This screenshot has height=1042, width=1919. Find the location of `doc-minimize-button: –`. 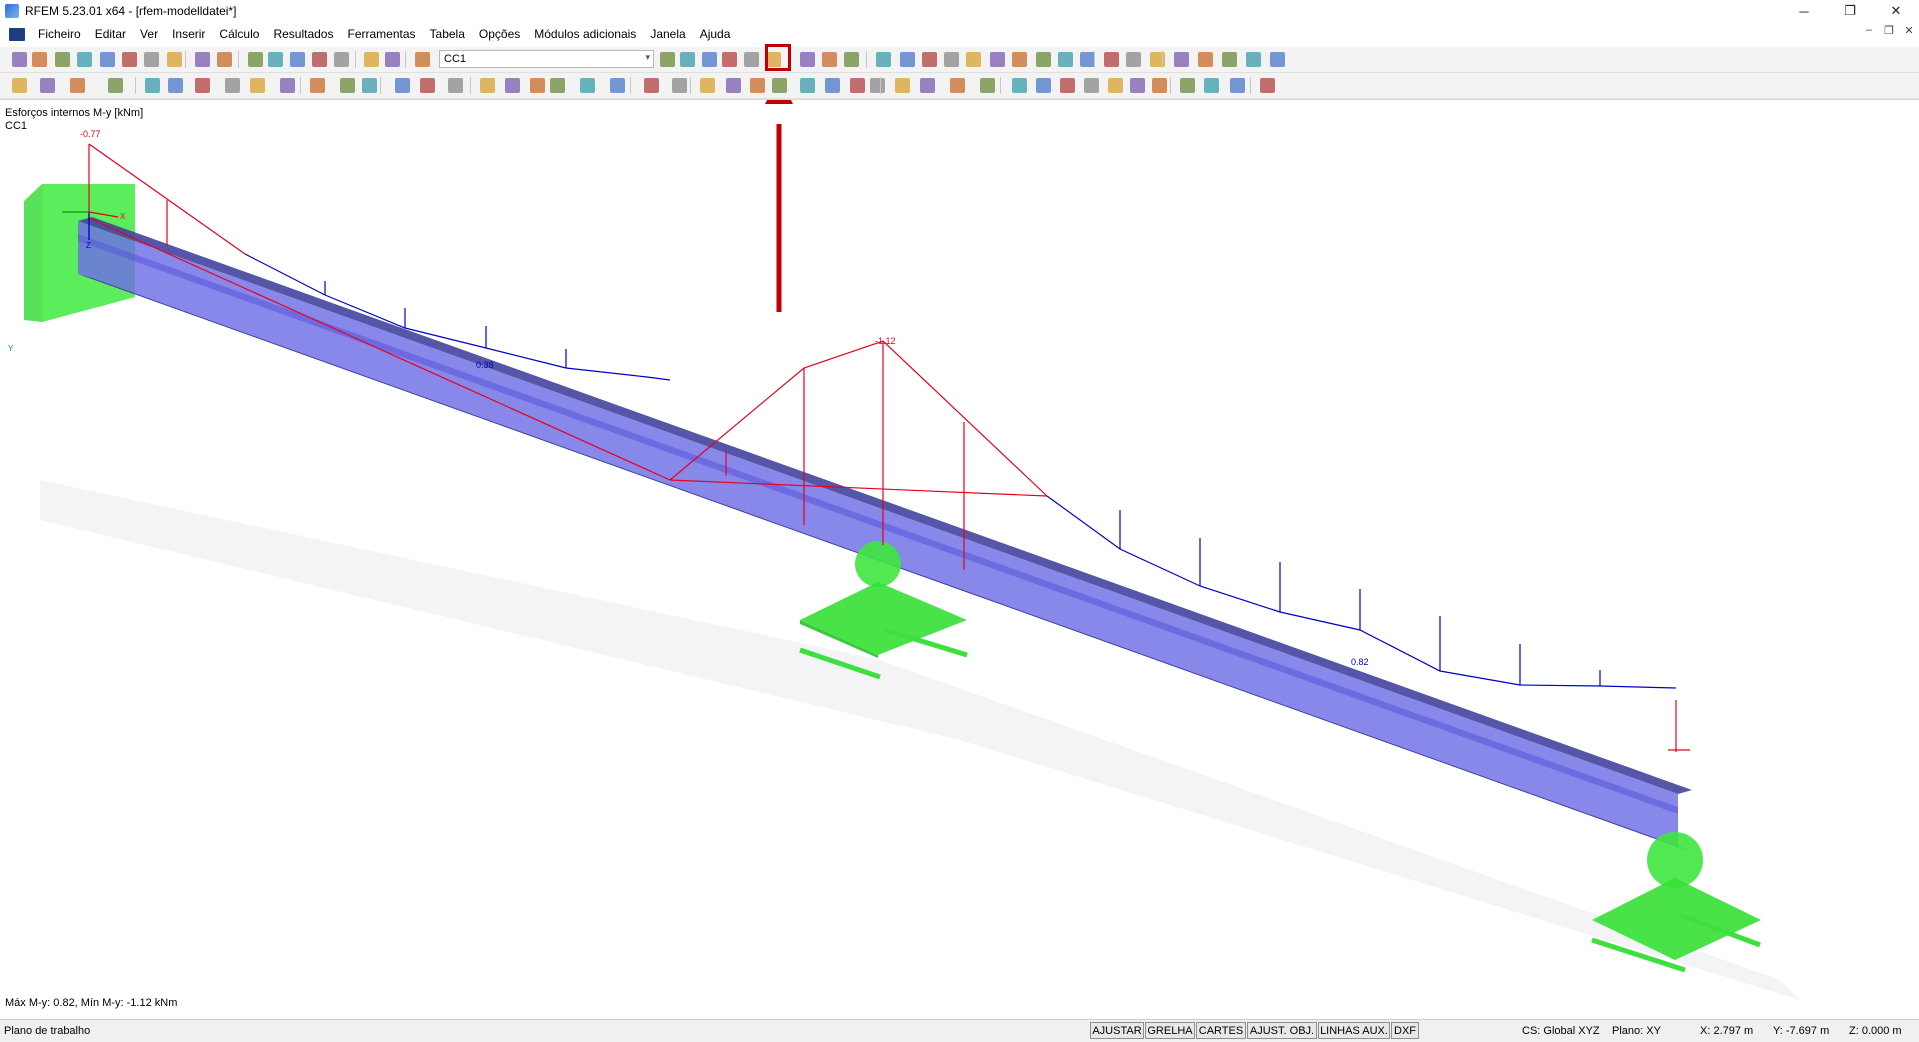

doc-minimize-button: – is located at coordinates (1869, 30).